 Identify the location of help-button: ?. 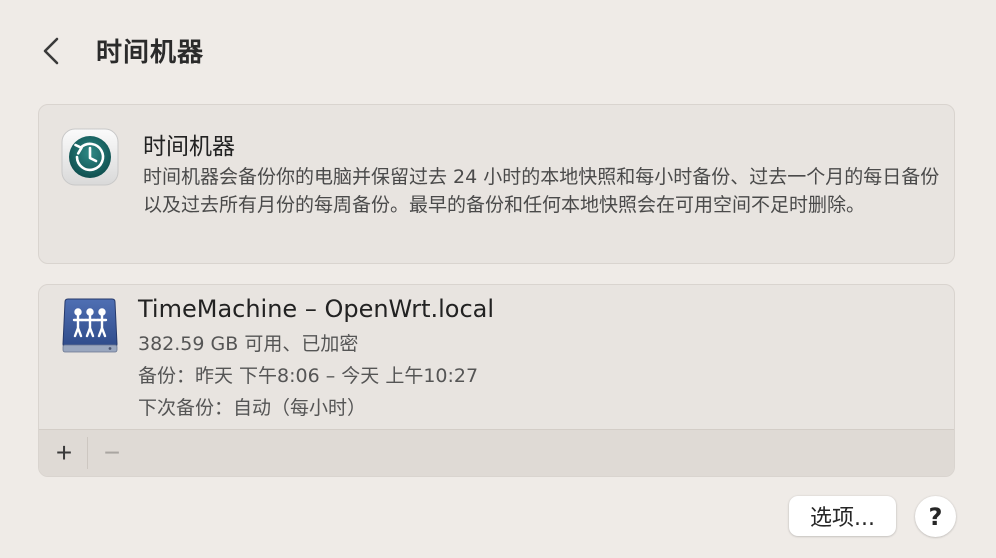
(935, 516).